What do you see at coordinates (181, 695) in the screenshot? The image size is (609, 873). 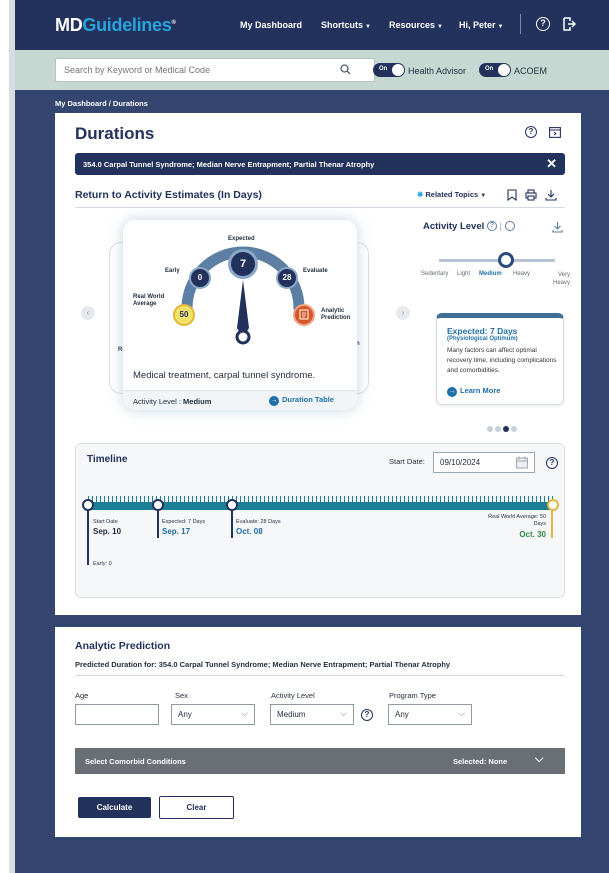 I see `sex-label: Sex` at bounding box center [181, 695].